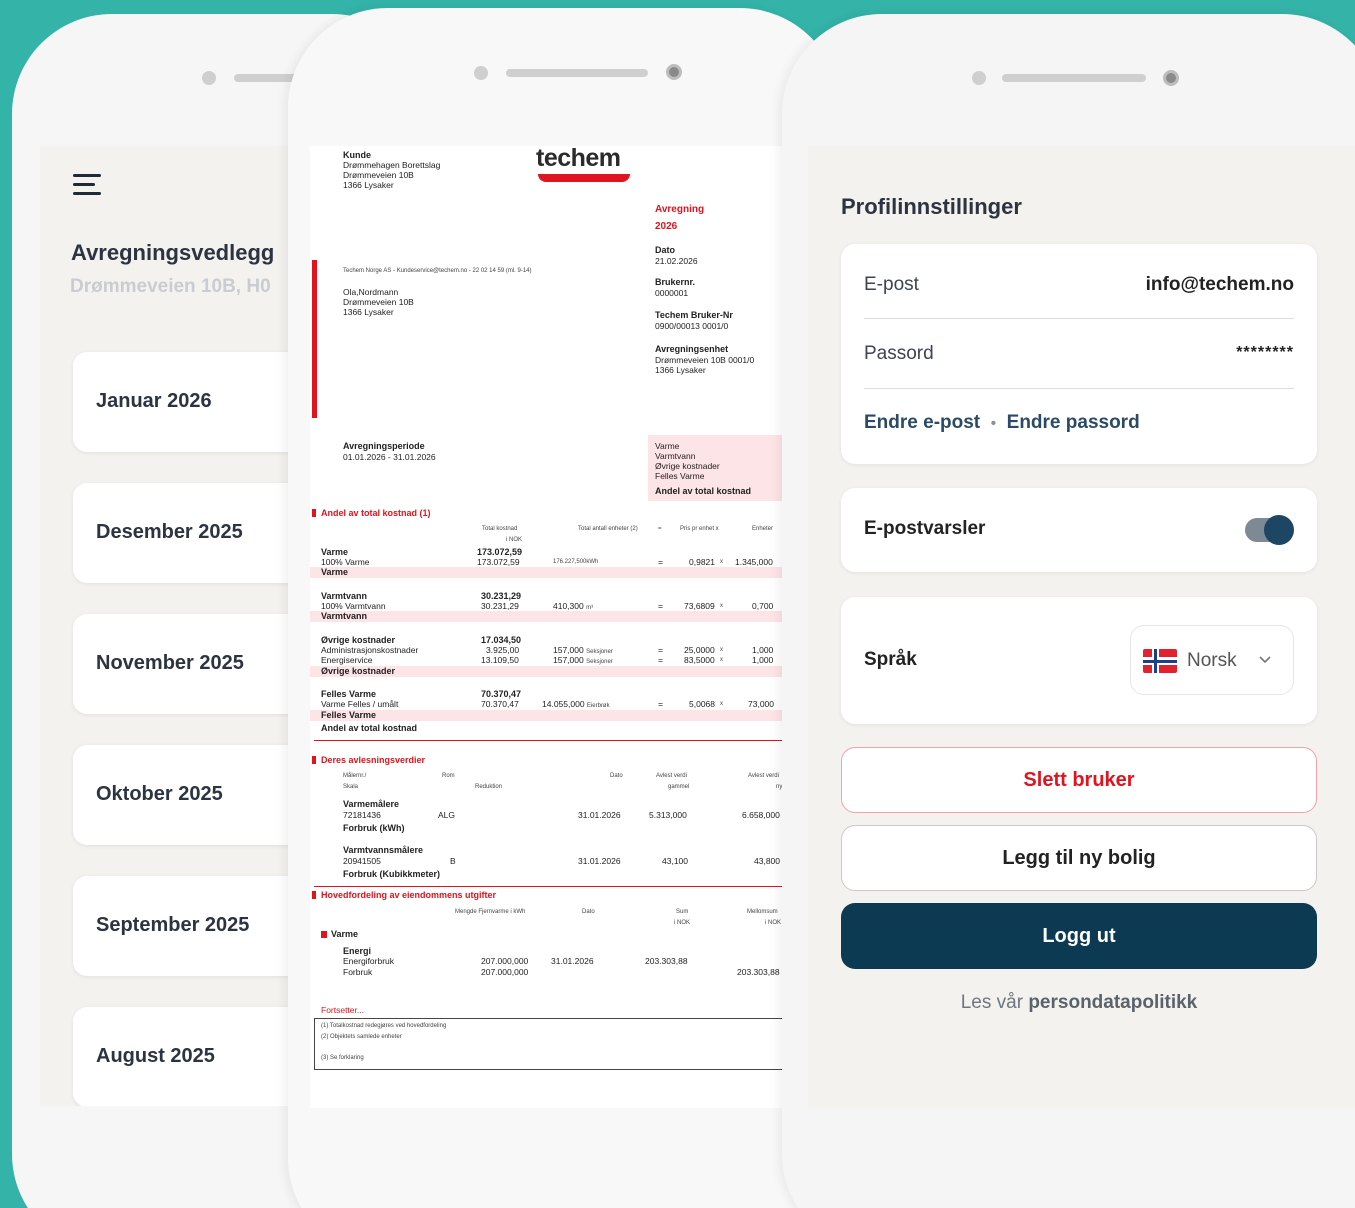 Image resolution: width=1355 pixels, height=1208 pixels. I want to click on logout-button: Logg ut, so click(1079, 936).